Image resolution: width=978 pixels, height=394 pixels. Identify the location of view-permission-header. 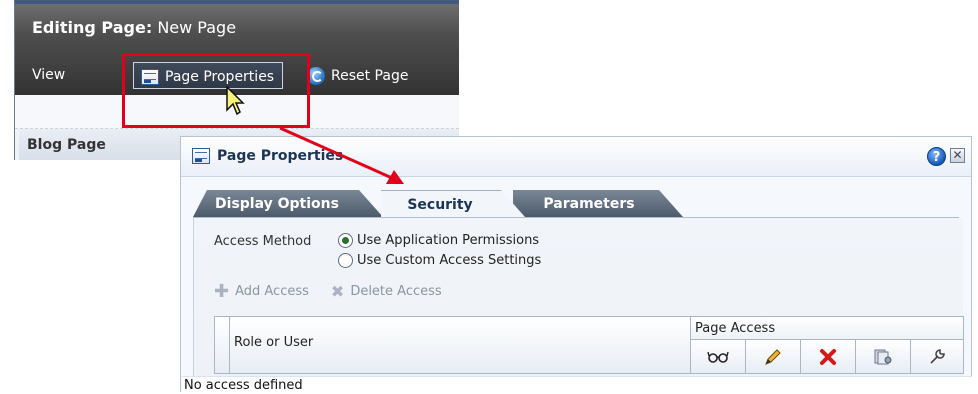
(718, 357).